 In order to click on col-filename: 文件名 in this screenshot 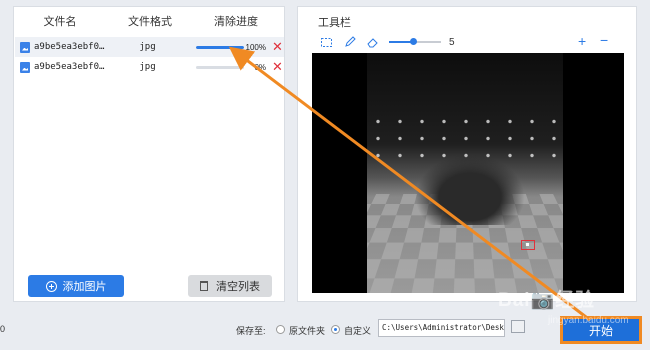, I will do `click(60, 22)`.